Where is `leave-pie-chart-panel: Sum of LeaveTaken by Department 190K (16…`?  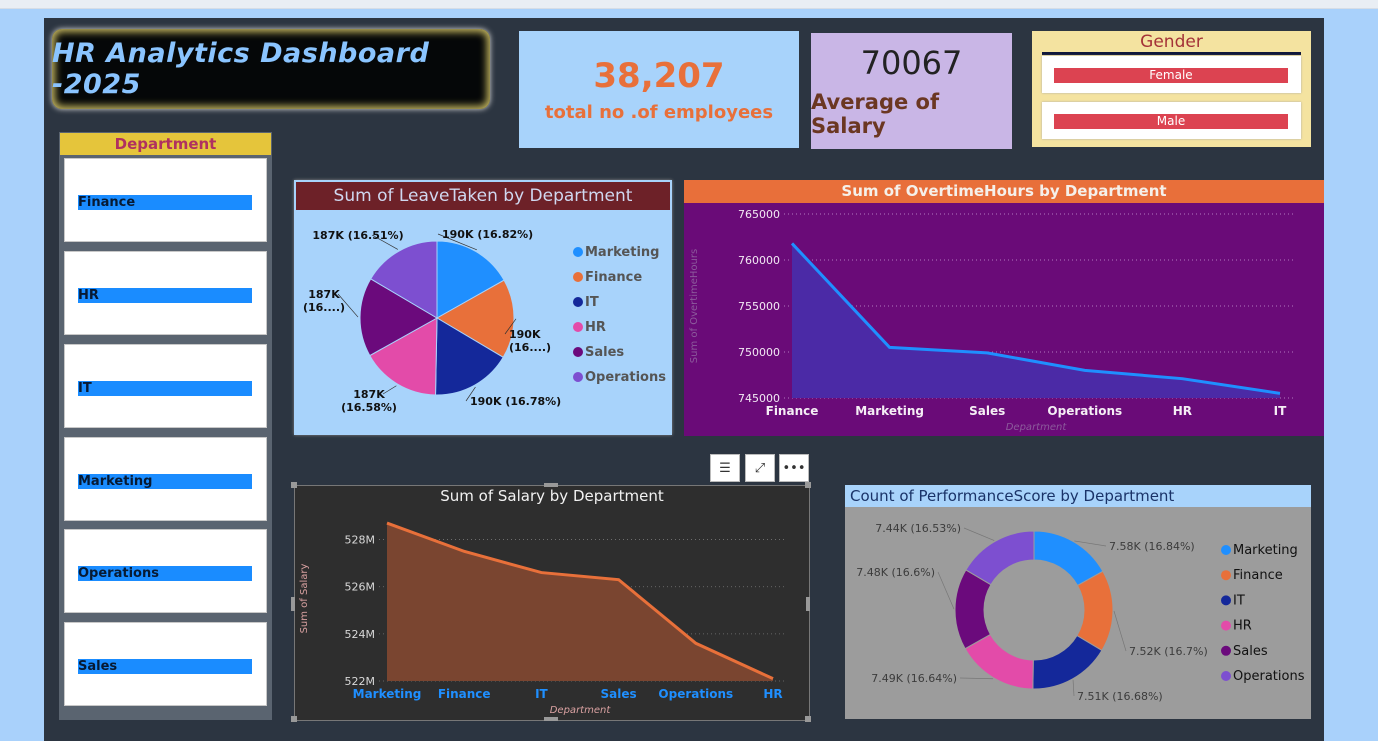
leave-pie-chart-panel: Sum of LeaveTaken by Department 190K (16… is located at coordinates (483, 307).